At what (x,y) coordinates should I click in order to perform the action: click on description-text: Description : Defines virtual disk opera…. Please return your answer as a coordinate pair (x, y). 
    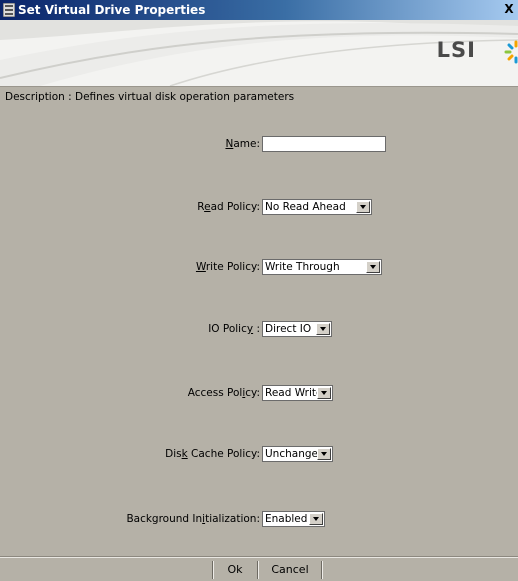
    Looking at the image, I should click on (150, 97).